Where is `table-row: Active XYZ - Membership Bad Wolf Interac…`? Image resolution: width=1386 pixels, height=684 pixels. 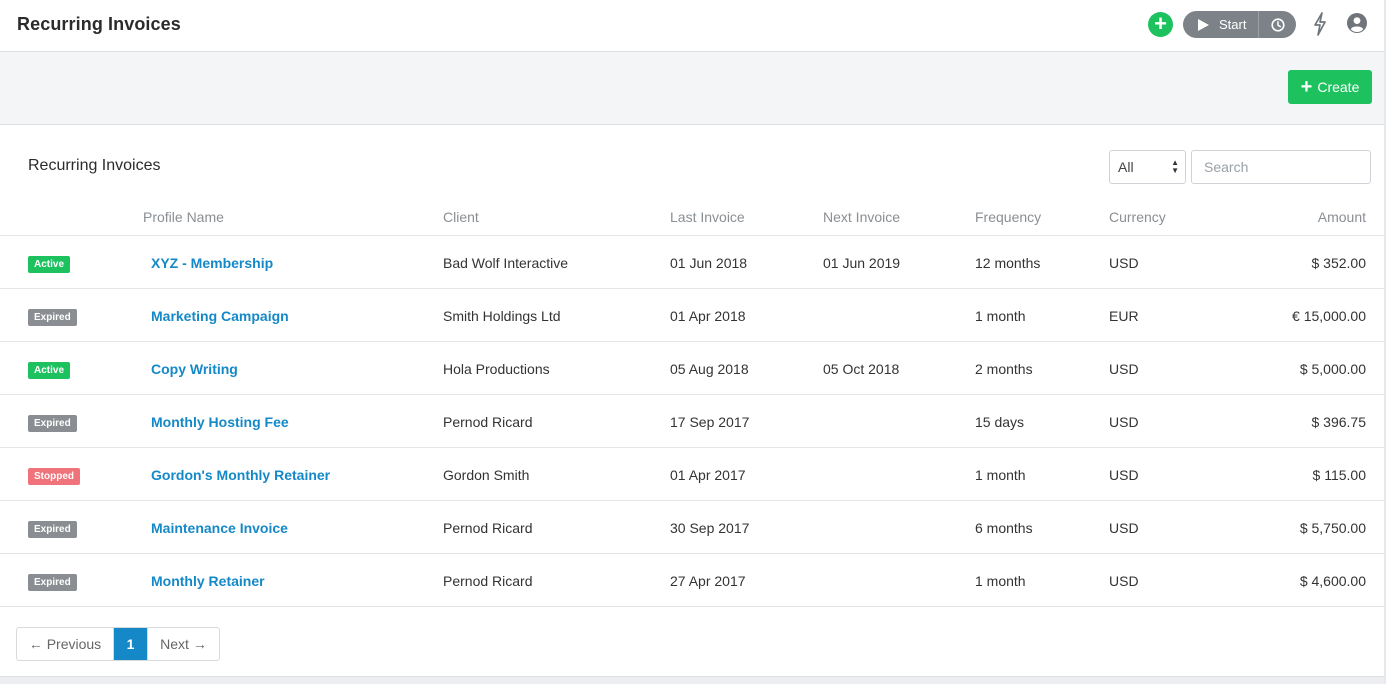 table-row: Active XYZ - Membership Bad Wolf Interac… is located at coordinates (693, 262).